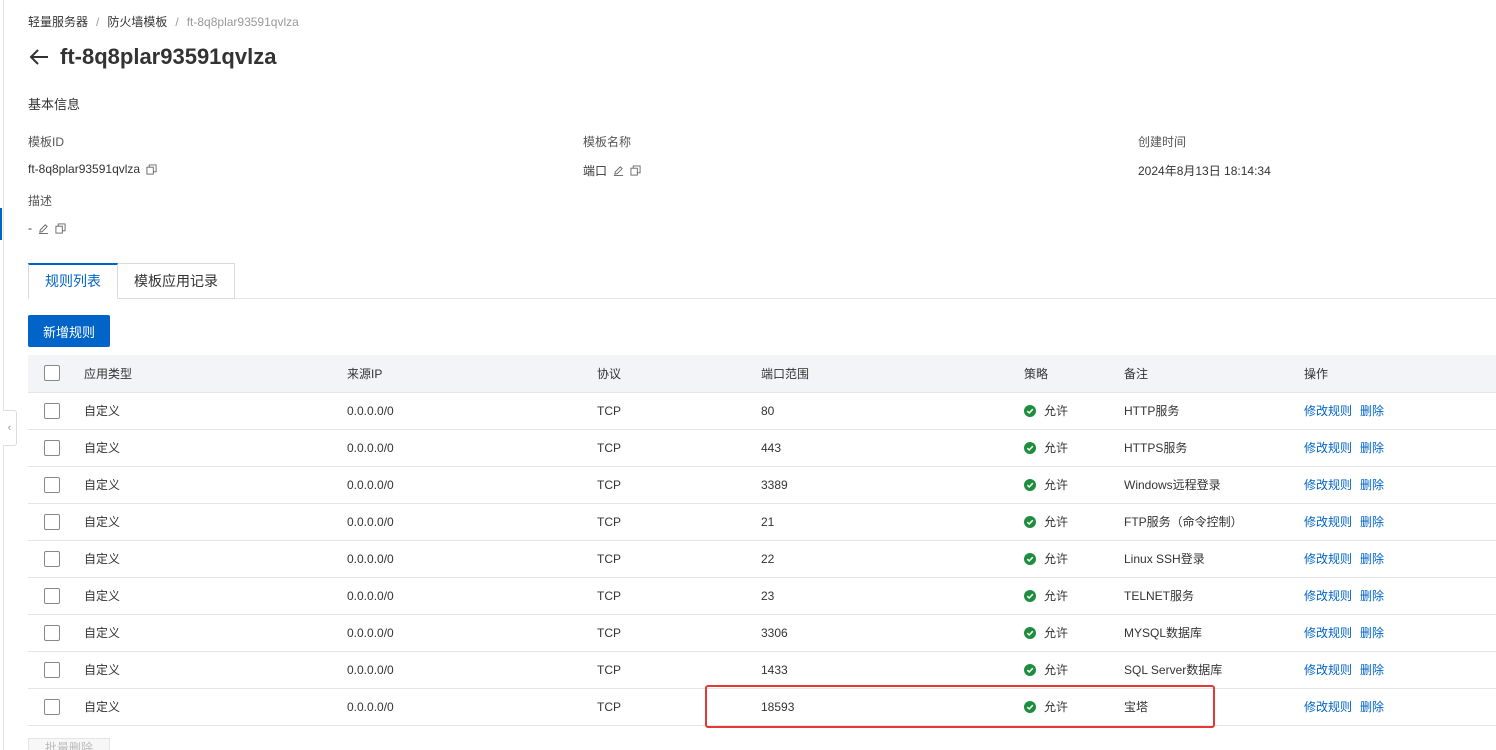 Image resolution: width=1496 pixels, height=750 pixels. What do you see at coordinates (176, 281) in the screenshot?
I see `tab-apply-records: 模板应用记录` at bounding box center [176, 281].